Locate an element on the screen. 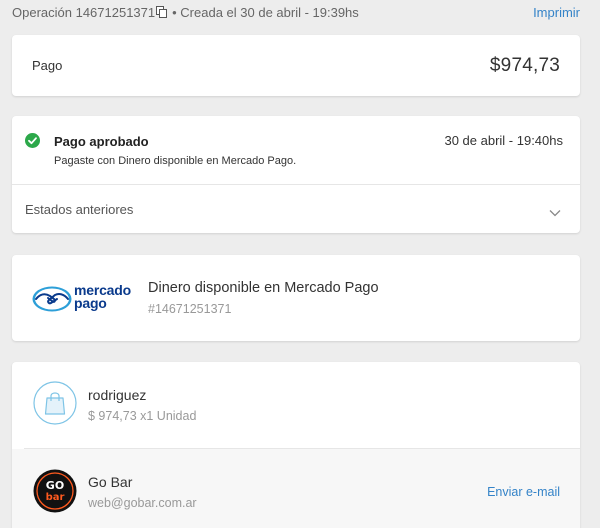 The image size is (600, 528). store-email: web@gobar.com.ar is located at coordinates (142, 503).